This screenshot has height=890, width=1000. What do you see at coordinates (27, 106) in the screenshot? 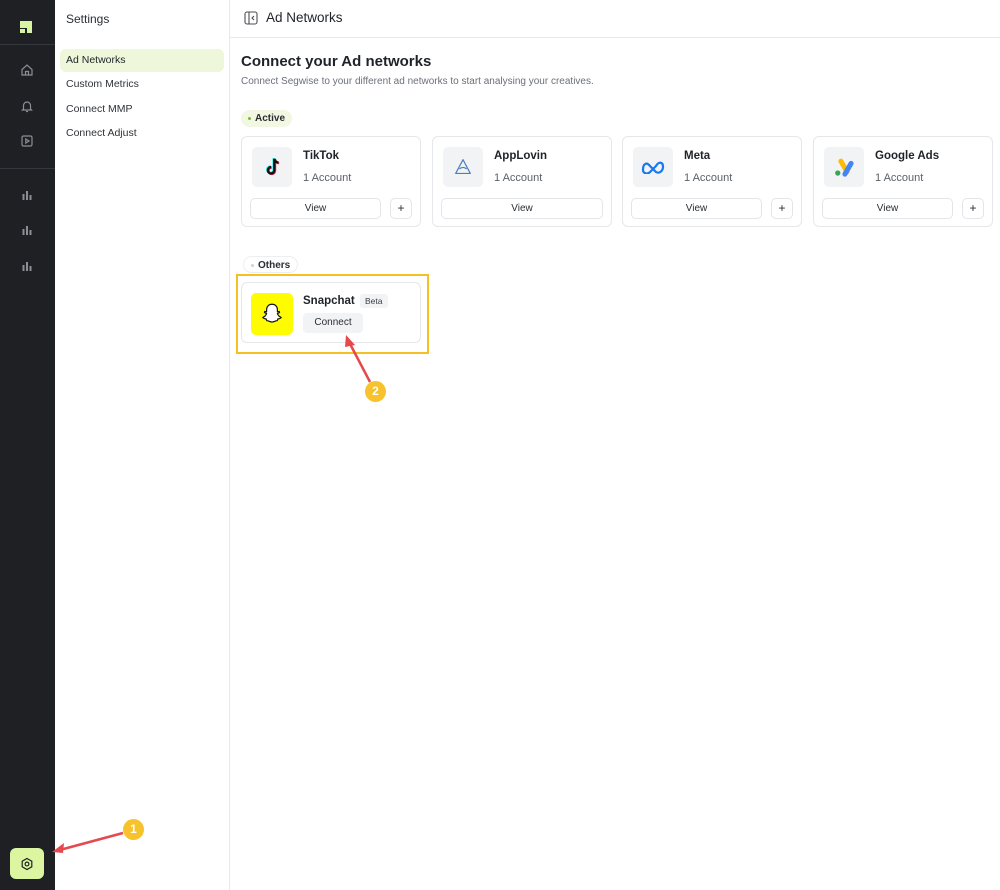
I see `bell-icon` at bounding box center [27, 106].